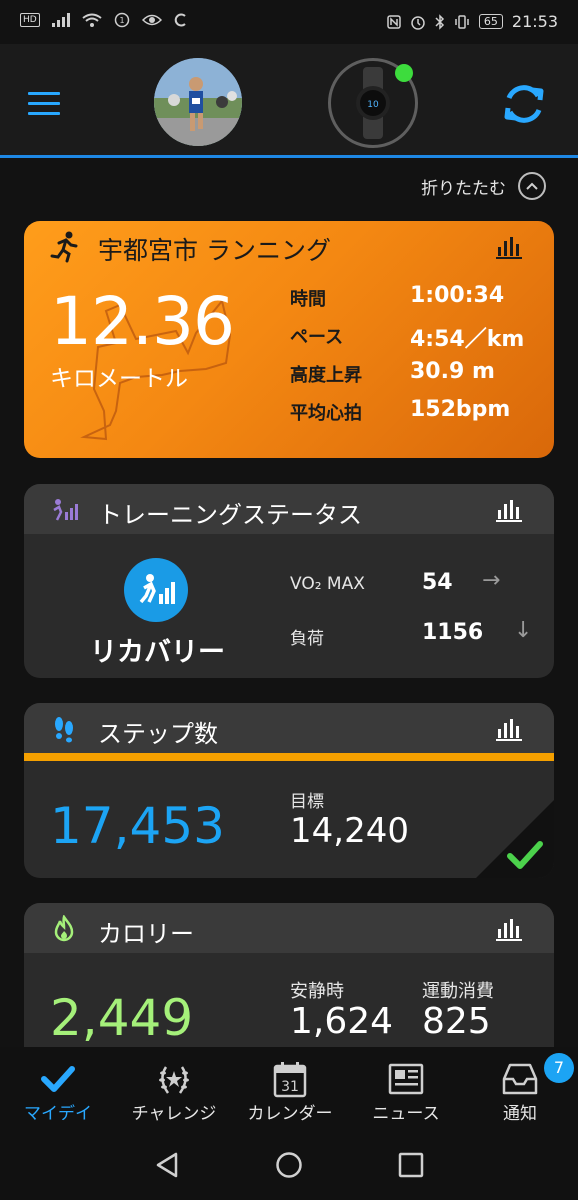 The image size is (578, 1200). Describe the element at coordinates (158, 734) in the screenshot. I see `card-title: ステップ数` at that location.